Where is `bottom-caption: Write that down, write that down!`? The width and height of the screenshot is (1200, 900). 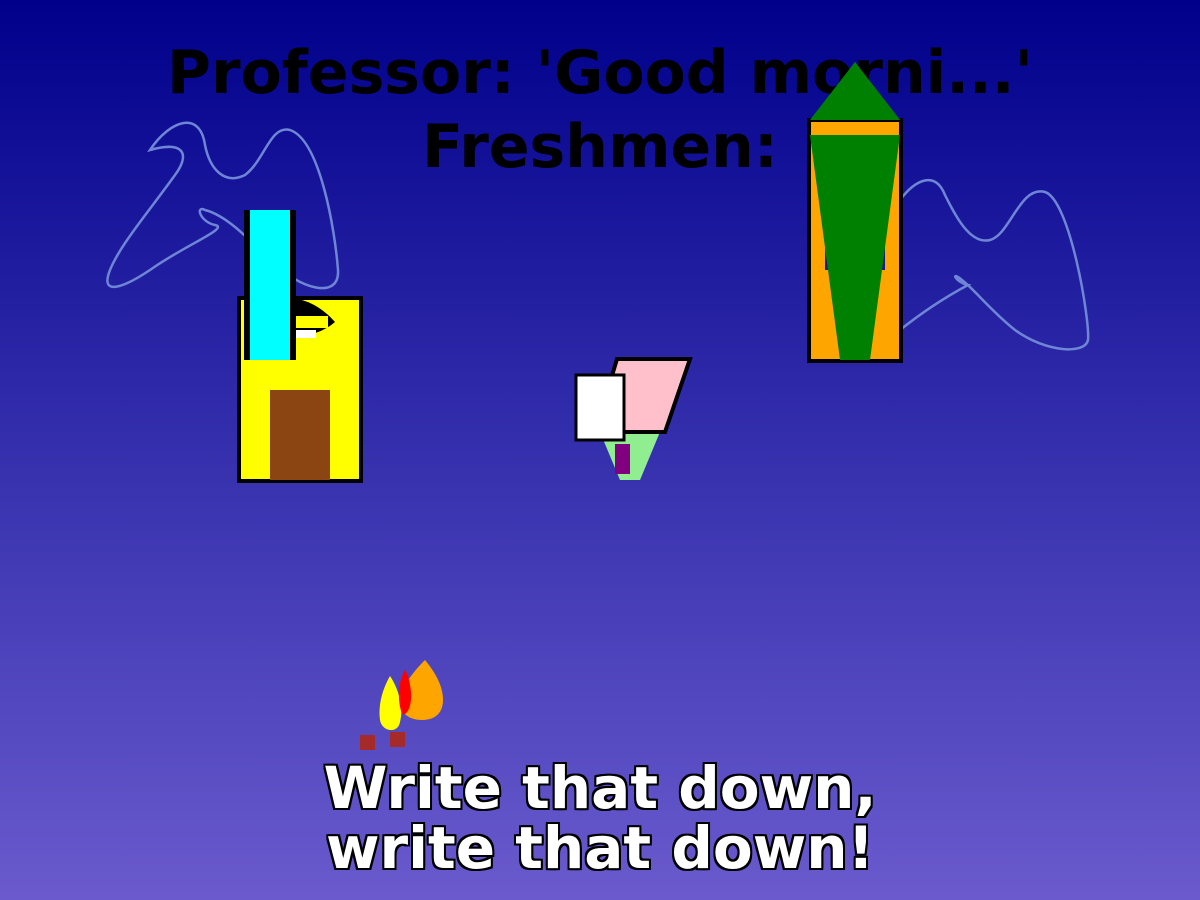 bottom-caption: Write that down, write that down! is located at coordinates (600, 818).